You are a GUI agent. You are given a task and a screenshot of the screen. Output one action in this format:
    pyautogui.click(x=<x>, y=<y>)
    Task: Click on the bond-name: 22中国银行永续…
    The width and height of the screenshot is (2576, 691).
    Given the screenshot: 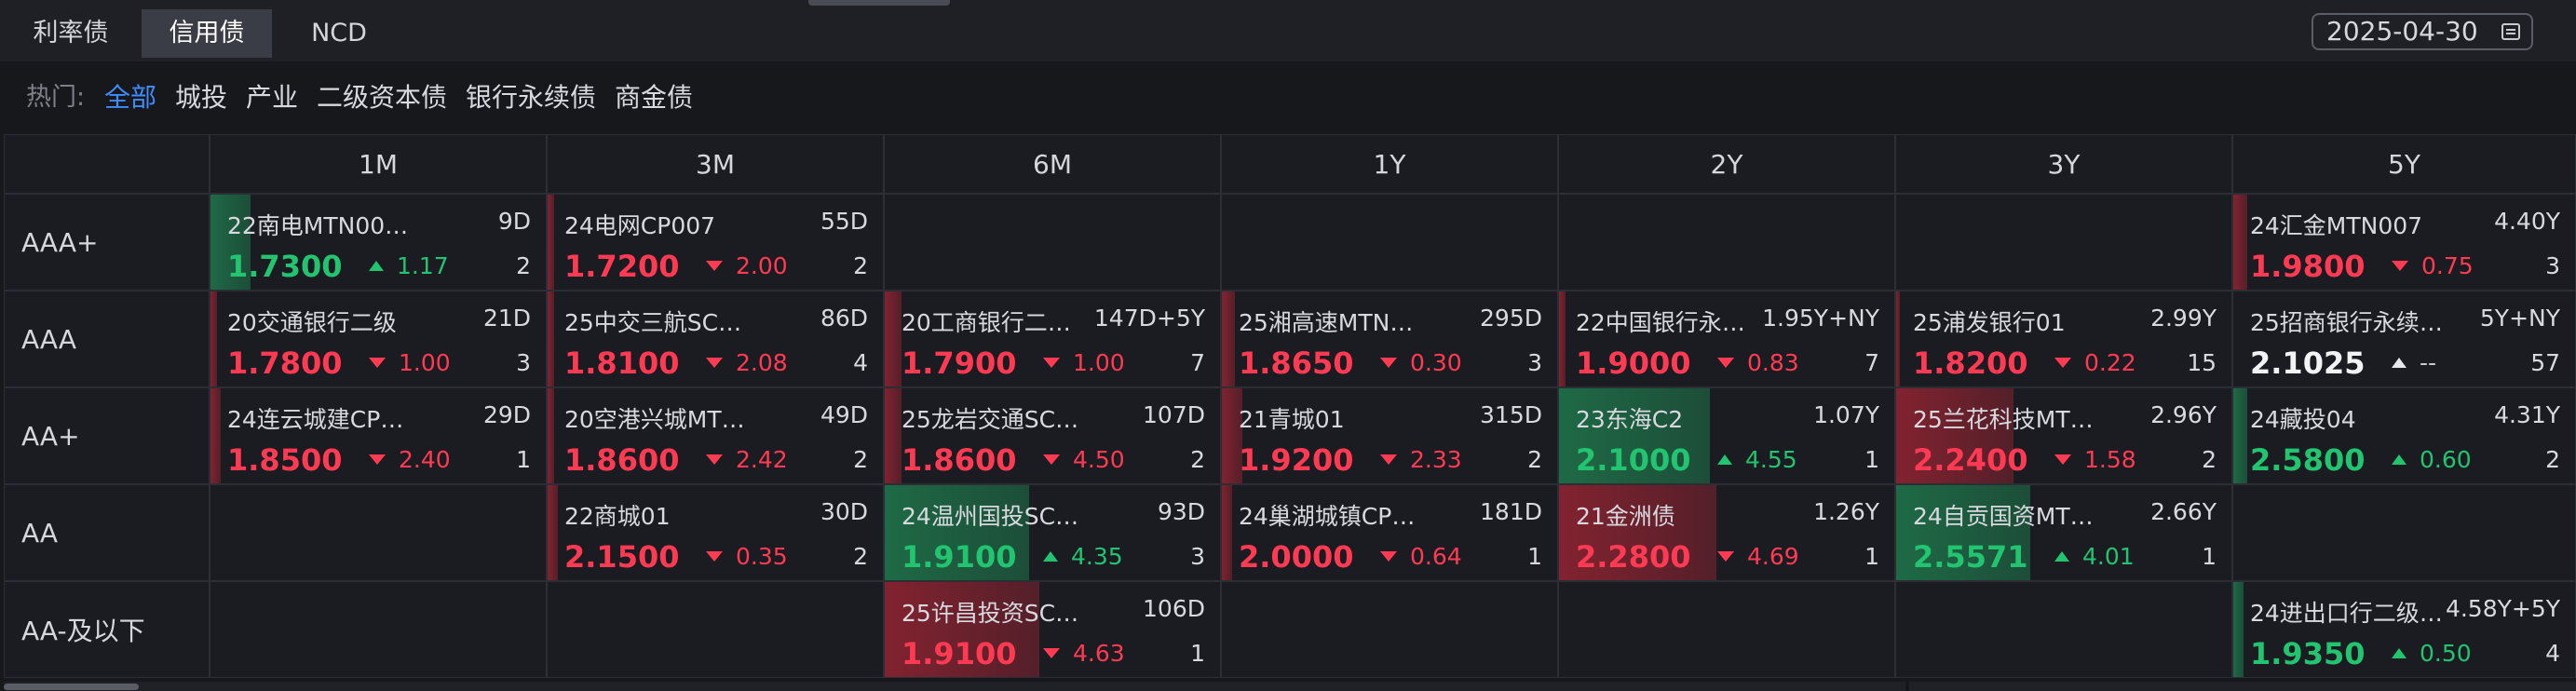 What is the action you would take?
    pyautogui.click(x=1670, y=321)
    